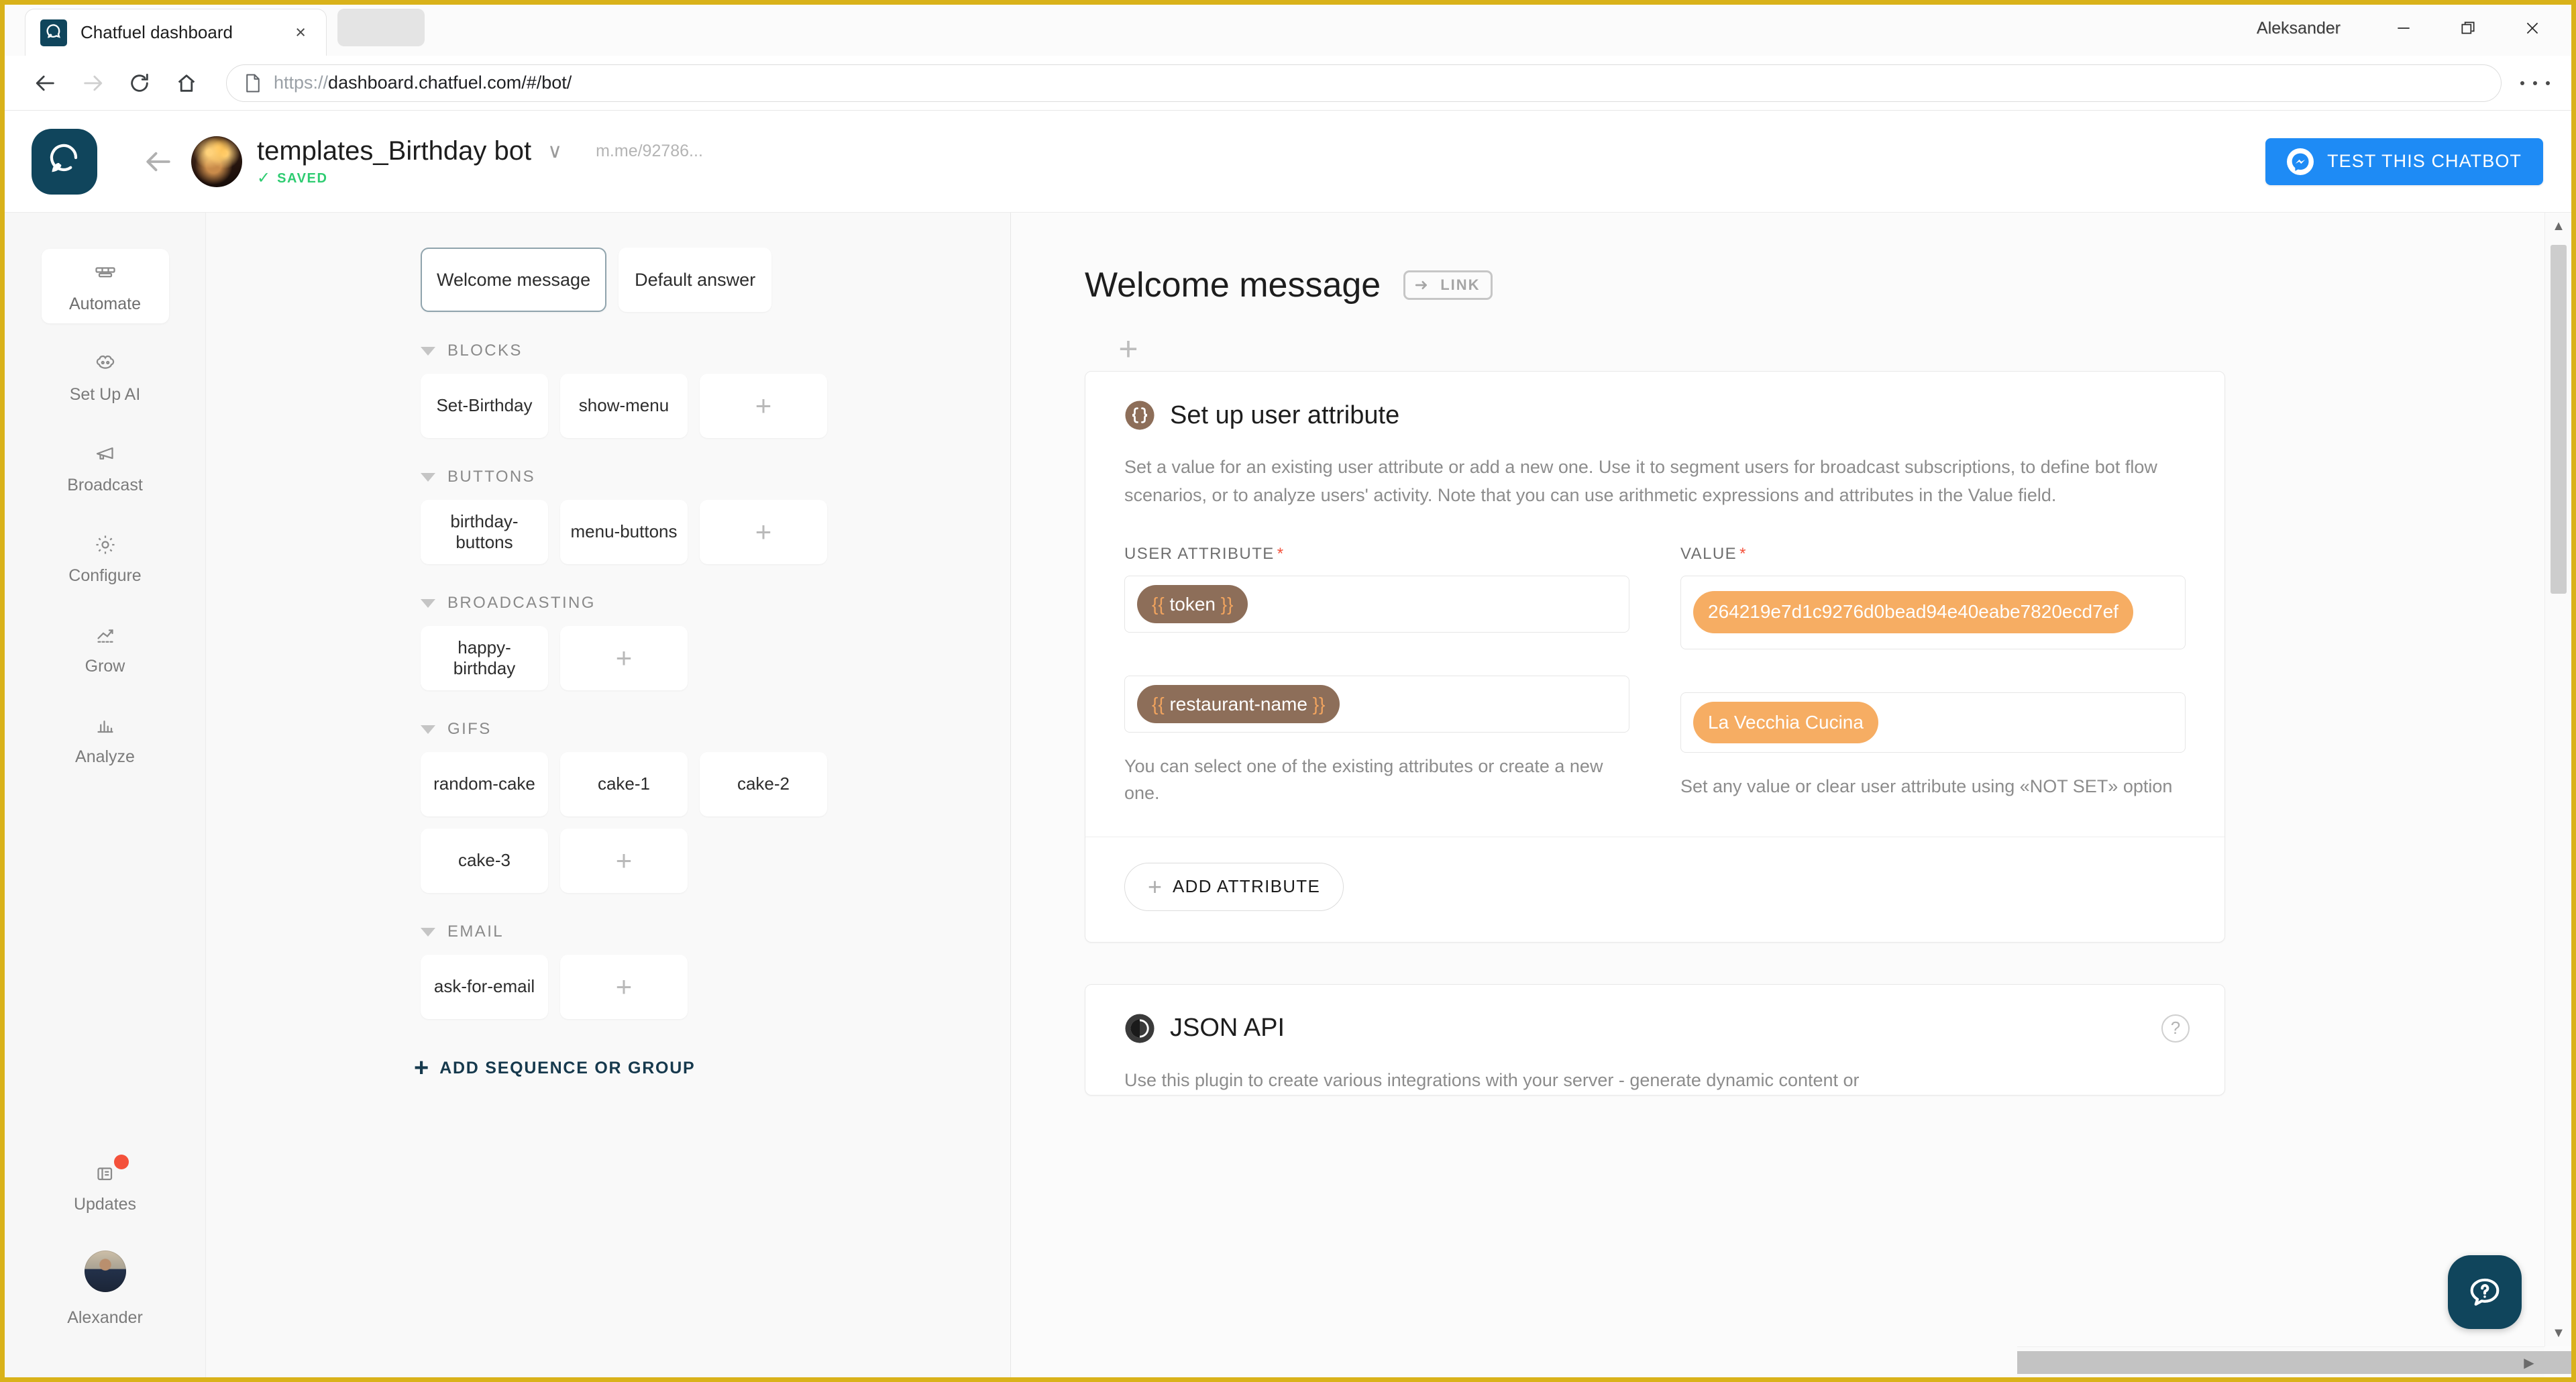  Describe the element at coordinates (176, 32) in the screenshot. I see `browser-tab: Chatfuel dashboard ×` at that location.